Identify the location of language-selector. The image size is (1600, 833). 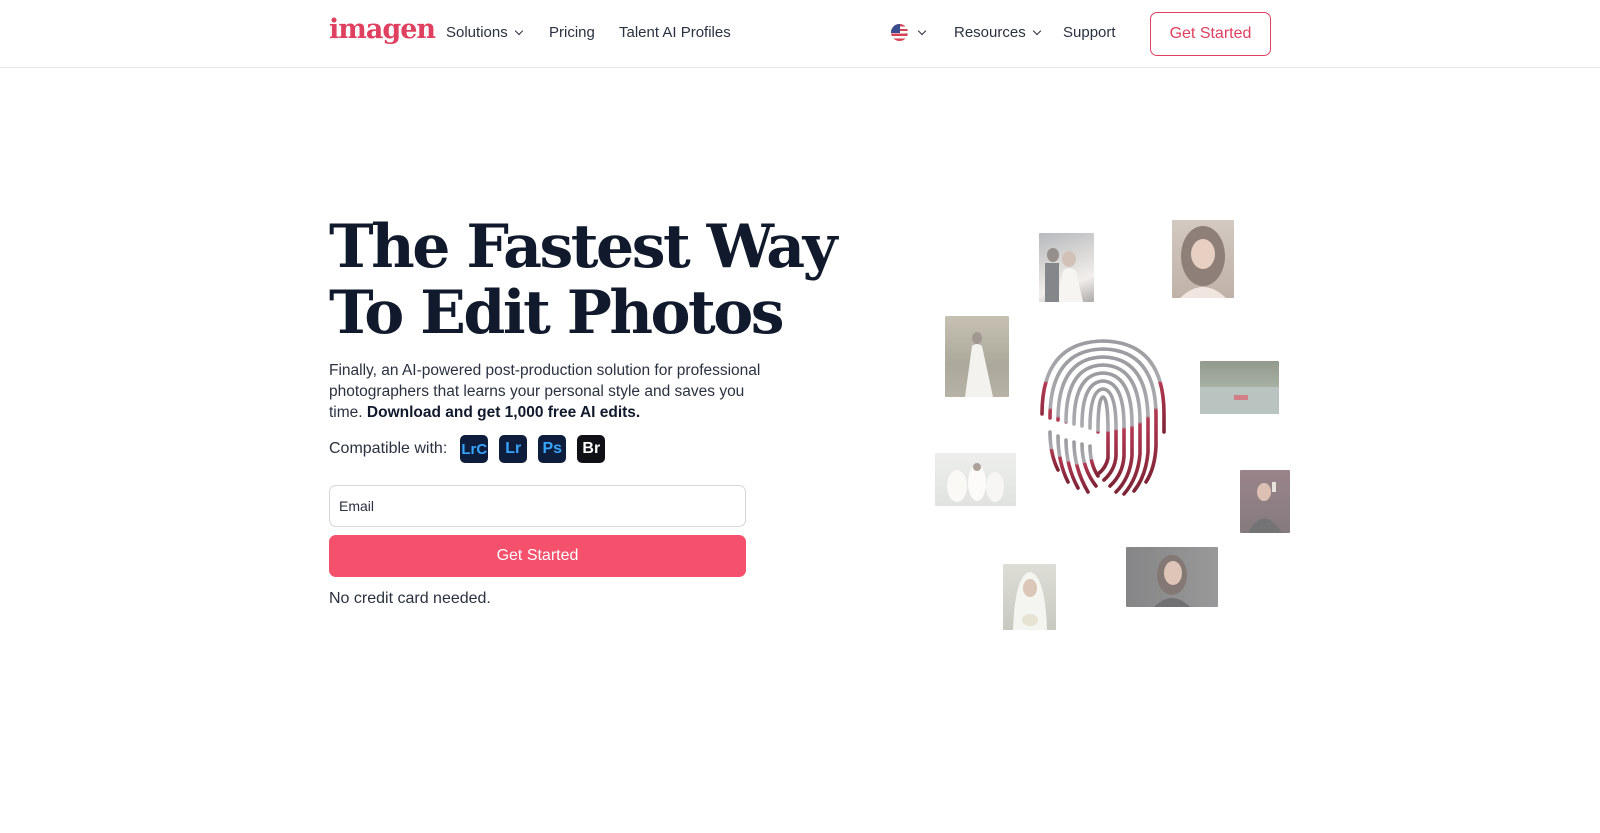
(909, 32).